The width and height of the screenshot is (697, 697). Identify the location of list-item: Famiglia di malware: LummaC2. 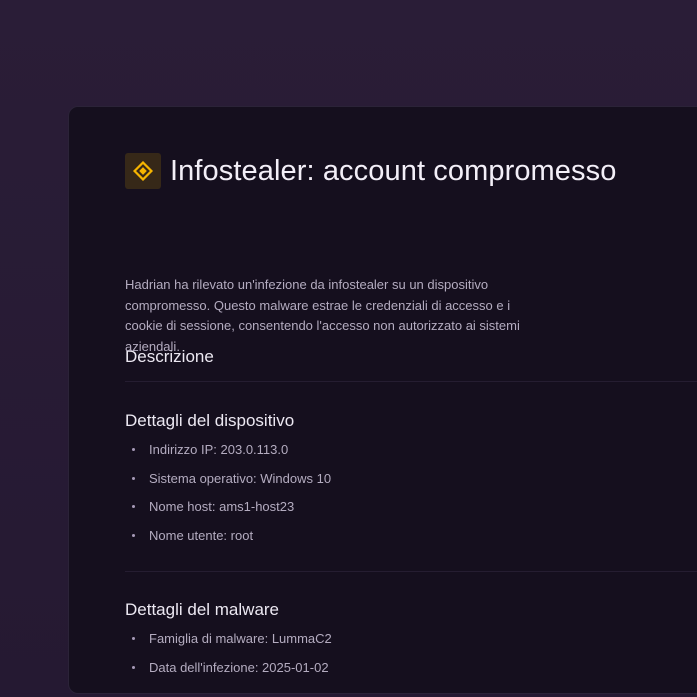
(228, 644).